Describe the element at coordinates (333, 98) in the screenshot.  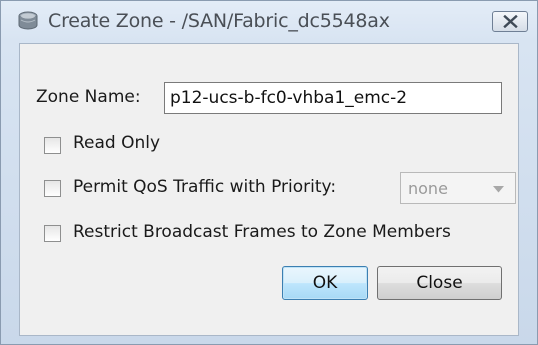
I see `zone-name-input: p12-ucs-b-fc0-vhba1_emc-2` at that location.